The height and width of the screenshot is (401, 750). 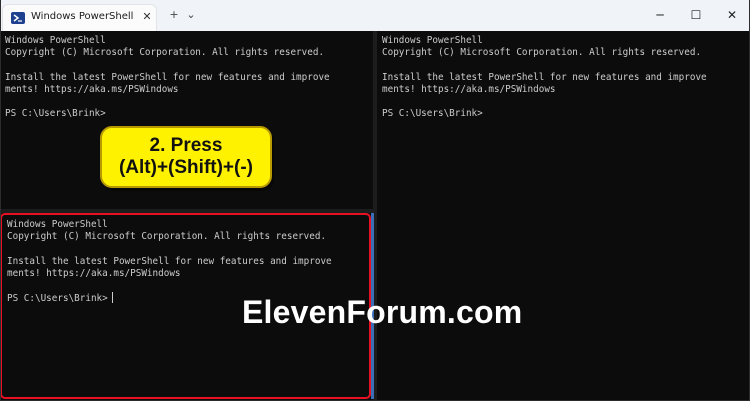 I want to click on tab-title: Windows PowerShell, so click(x=82, y=16).